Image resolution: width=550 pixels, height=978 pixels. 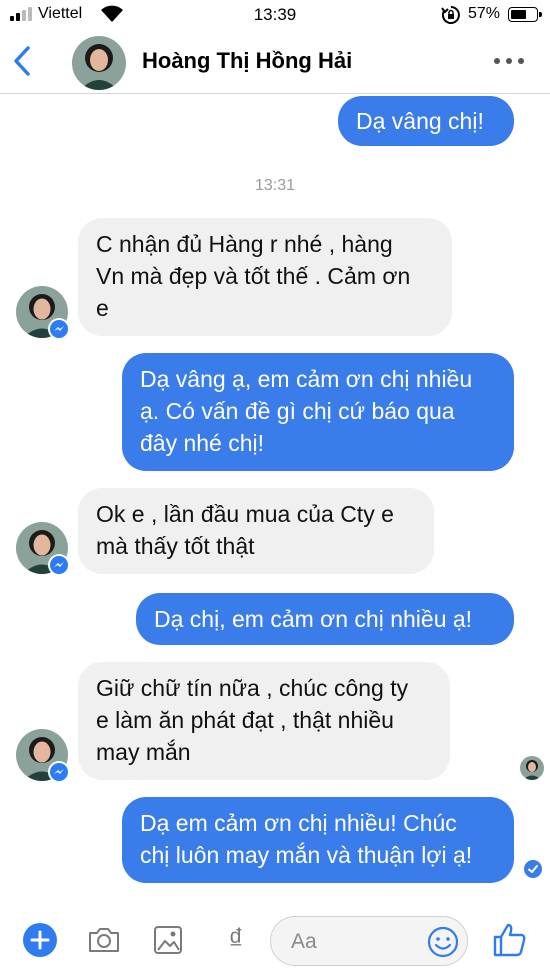 What do you see at coordinates (40, 940) in the screenshot?
I see `plus-icon` at bounding box center [40, 940].